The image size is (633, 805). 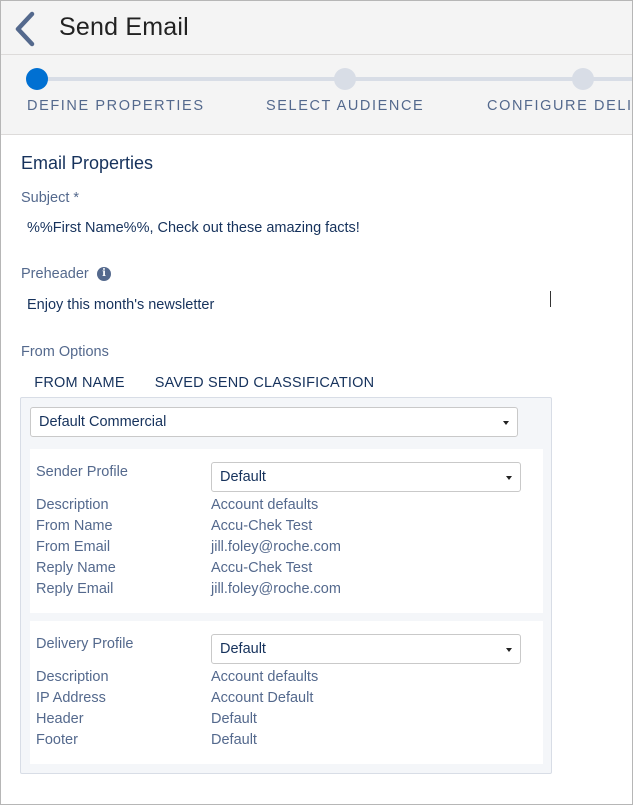 I want to click on info-icon: i, so click(x=104, y=274).